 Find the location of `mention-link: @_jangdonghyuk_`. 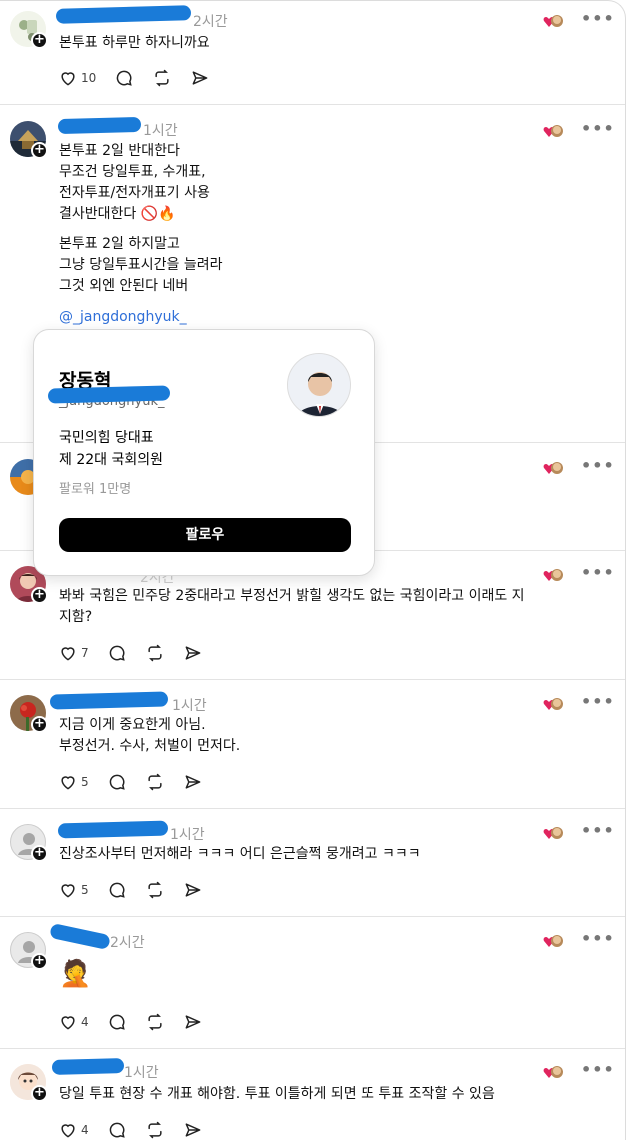

mention-link: @_jangdonghyuk_ is located at coordinates (123, 317).